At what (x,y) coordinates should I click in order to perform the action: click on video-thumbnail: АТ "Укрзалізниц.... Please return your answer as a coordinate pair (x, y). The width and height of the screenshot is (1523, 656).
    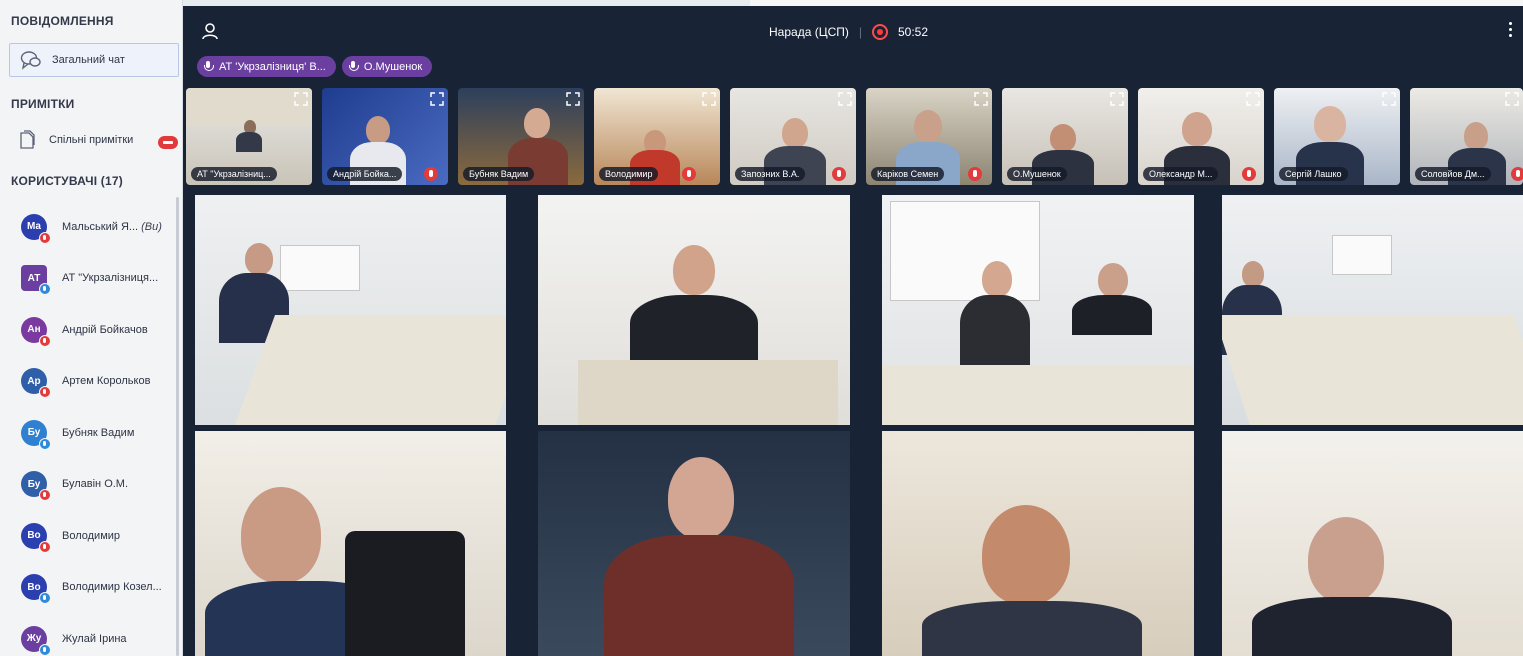
    Looking at the image, I should click on (249, 136).